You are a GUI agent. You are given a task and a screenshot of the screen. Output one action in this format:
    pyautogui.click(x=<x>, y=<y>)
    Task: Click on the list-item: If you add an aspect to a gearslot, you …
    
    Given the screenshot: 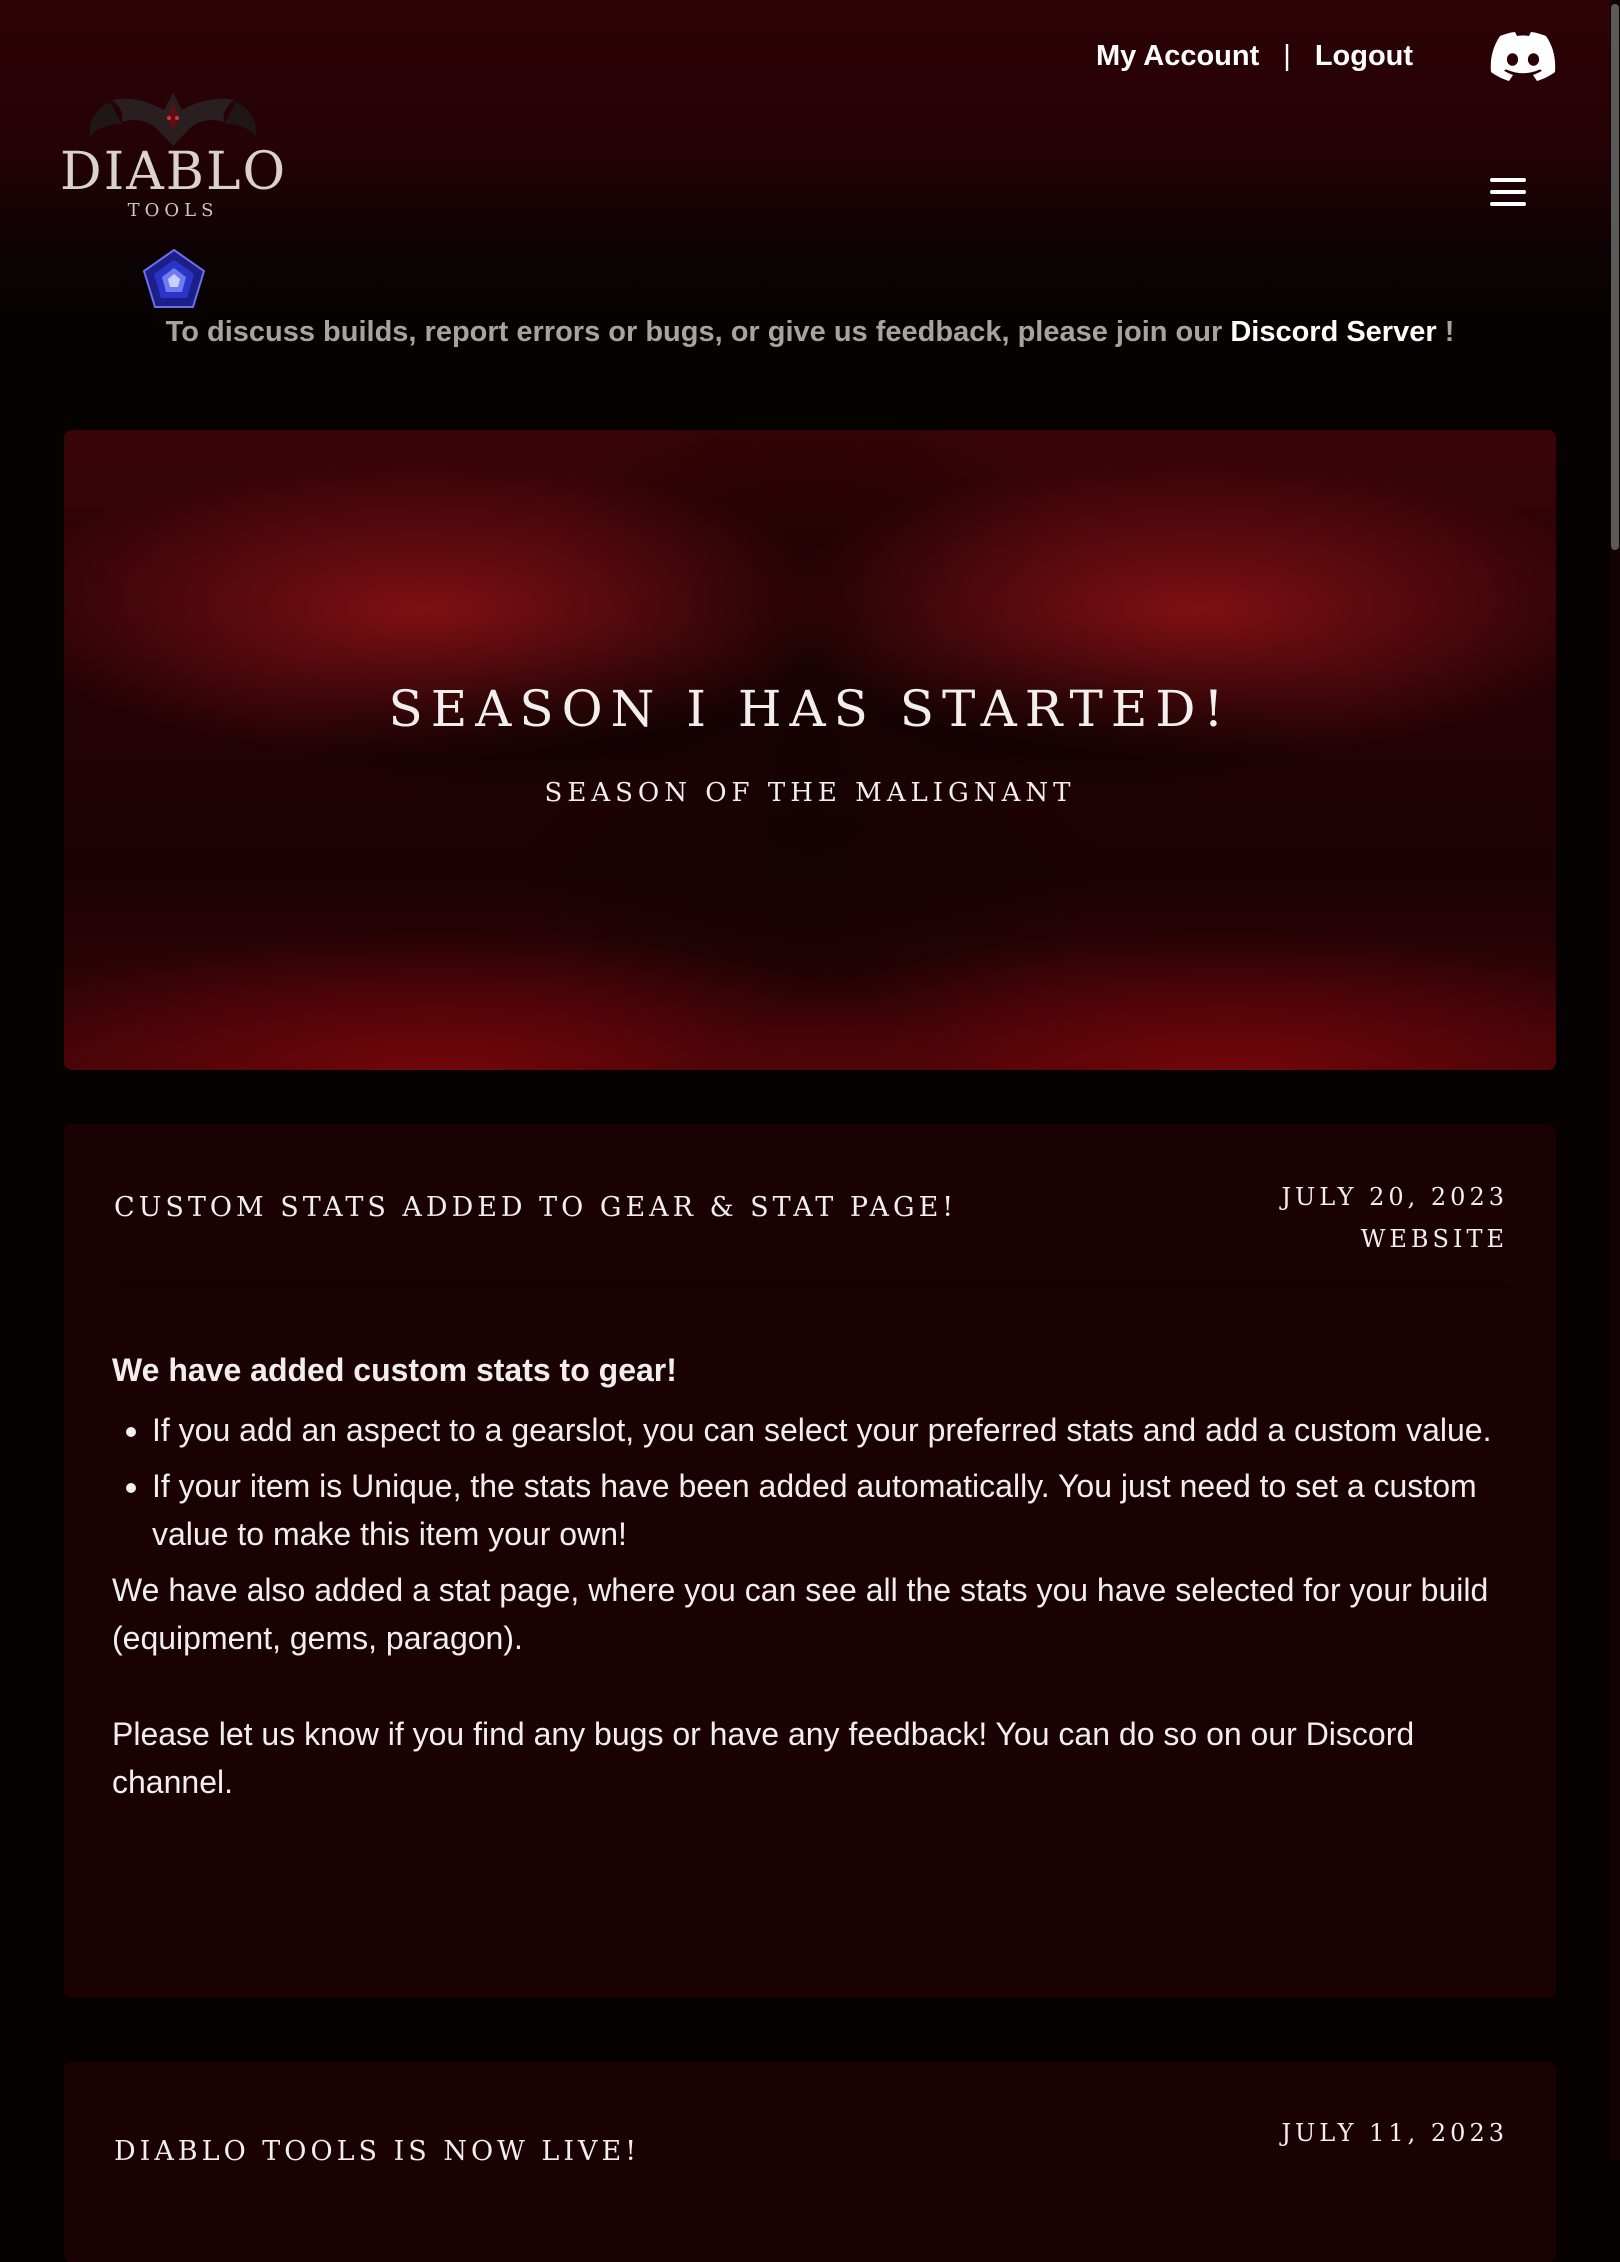 What is the action you would take?
    pyautogui.click(x=832, y=1430)
    